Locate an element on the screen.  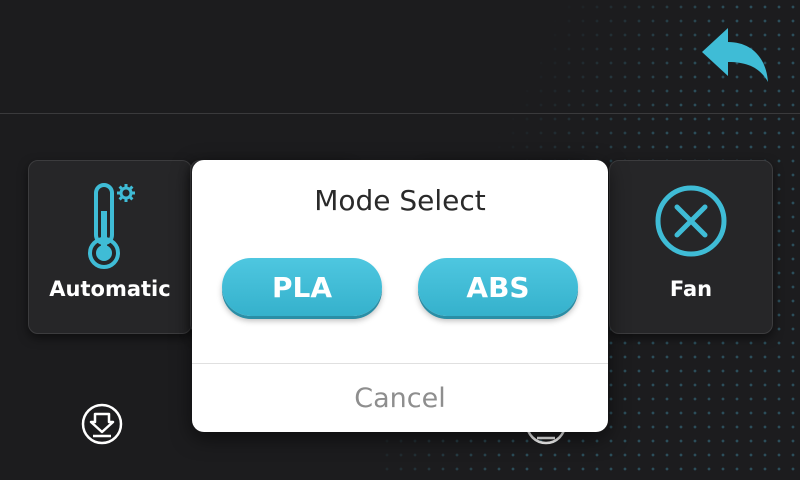
back-button is located at coordinates (736, 58).